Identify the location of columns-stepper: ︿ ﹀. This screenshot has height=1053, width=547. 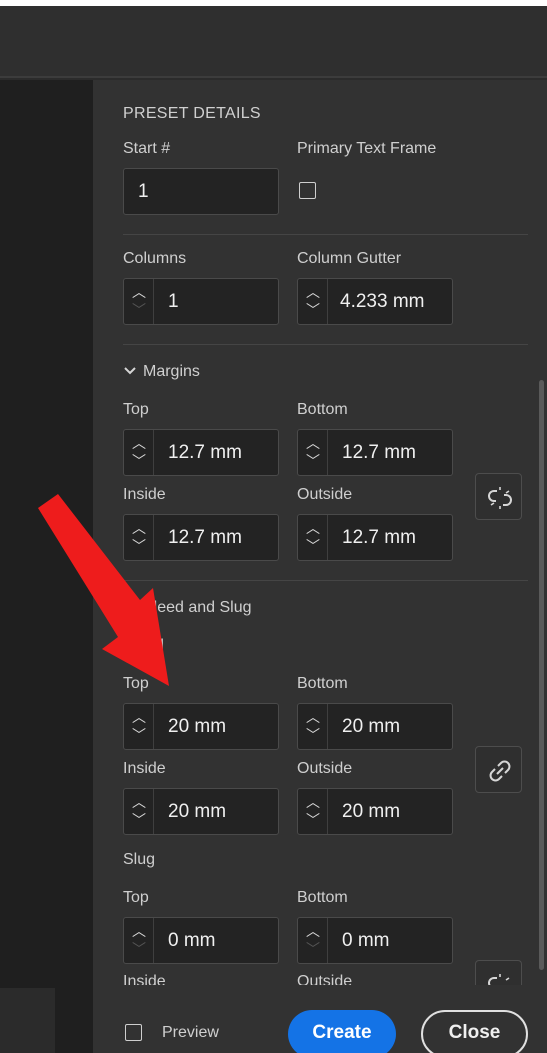
(139, 301).